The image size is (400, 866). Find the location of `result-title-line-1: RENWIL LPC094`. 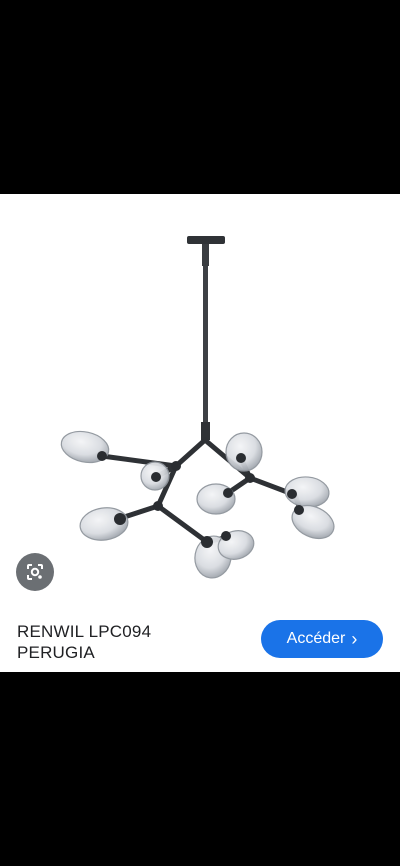

result-title-line-1: RENWIL LPC094 is located at coordinates (84, 631).